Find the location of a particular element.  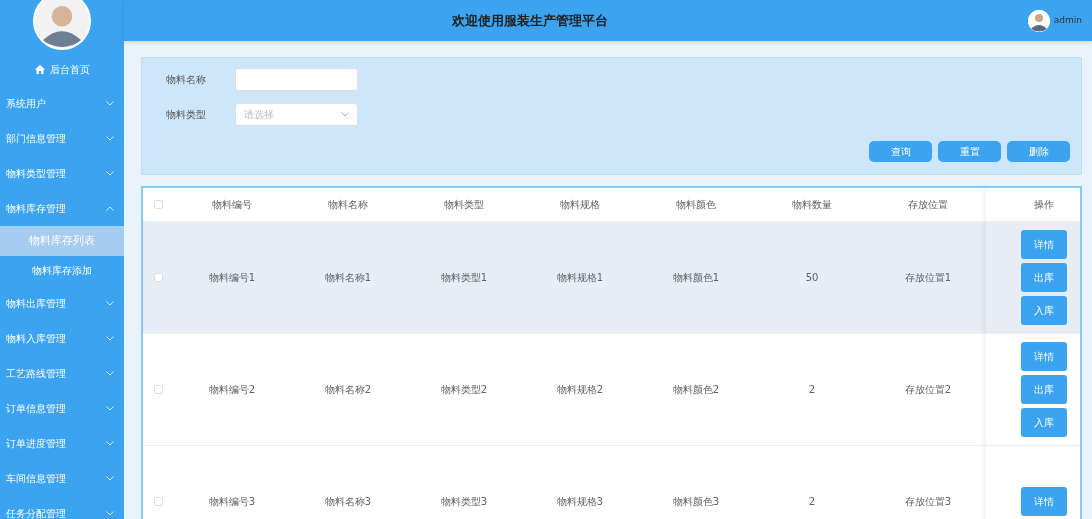

menu-item: 部门信息管理 is located at coordinates (62, 138).